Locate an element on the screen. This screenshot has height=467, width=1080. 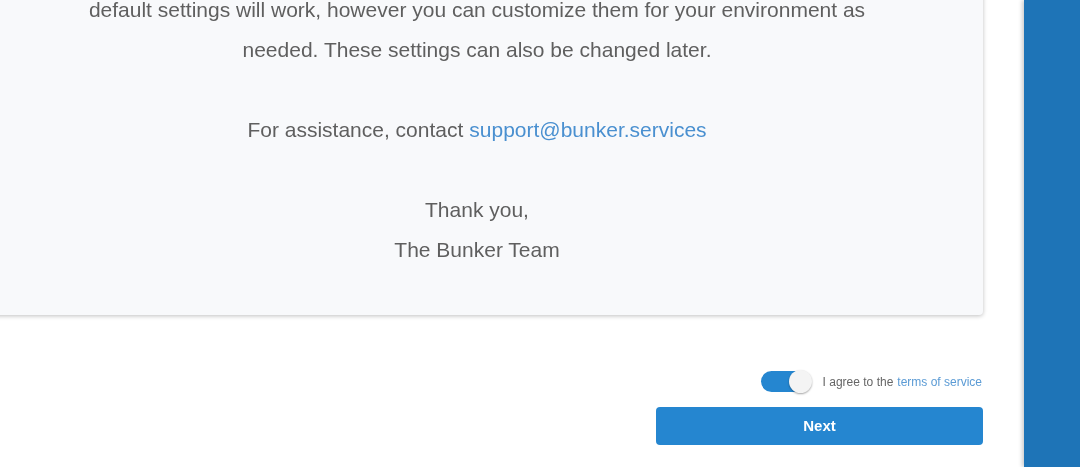
next-button: Next is located at coordinates (819, 426).